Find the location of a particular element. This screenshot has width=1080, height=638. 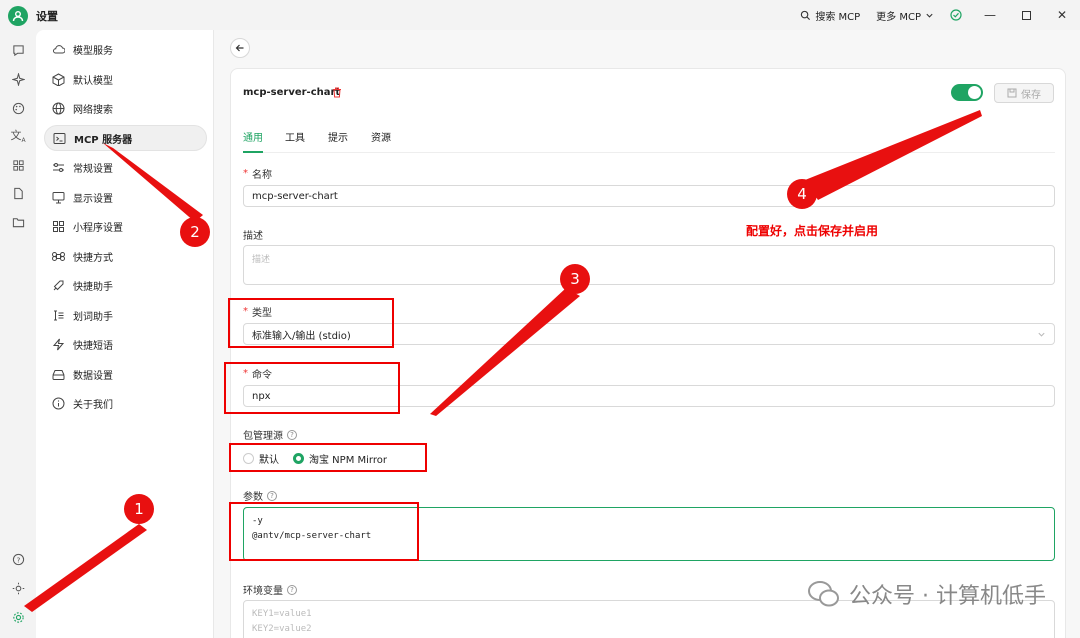

nav-item-label: 快捷助手 is located at coordinates (93, 287).